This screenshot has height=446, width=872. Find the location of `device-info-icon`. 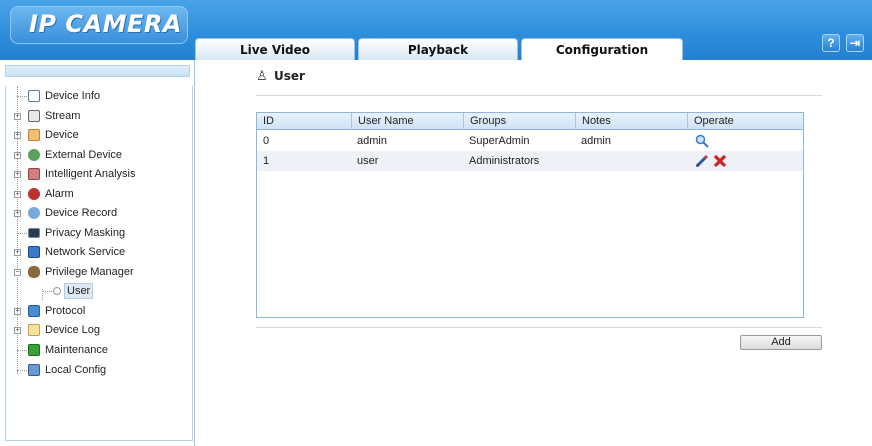

device-info-icon is located at coordinates (34, 96).